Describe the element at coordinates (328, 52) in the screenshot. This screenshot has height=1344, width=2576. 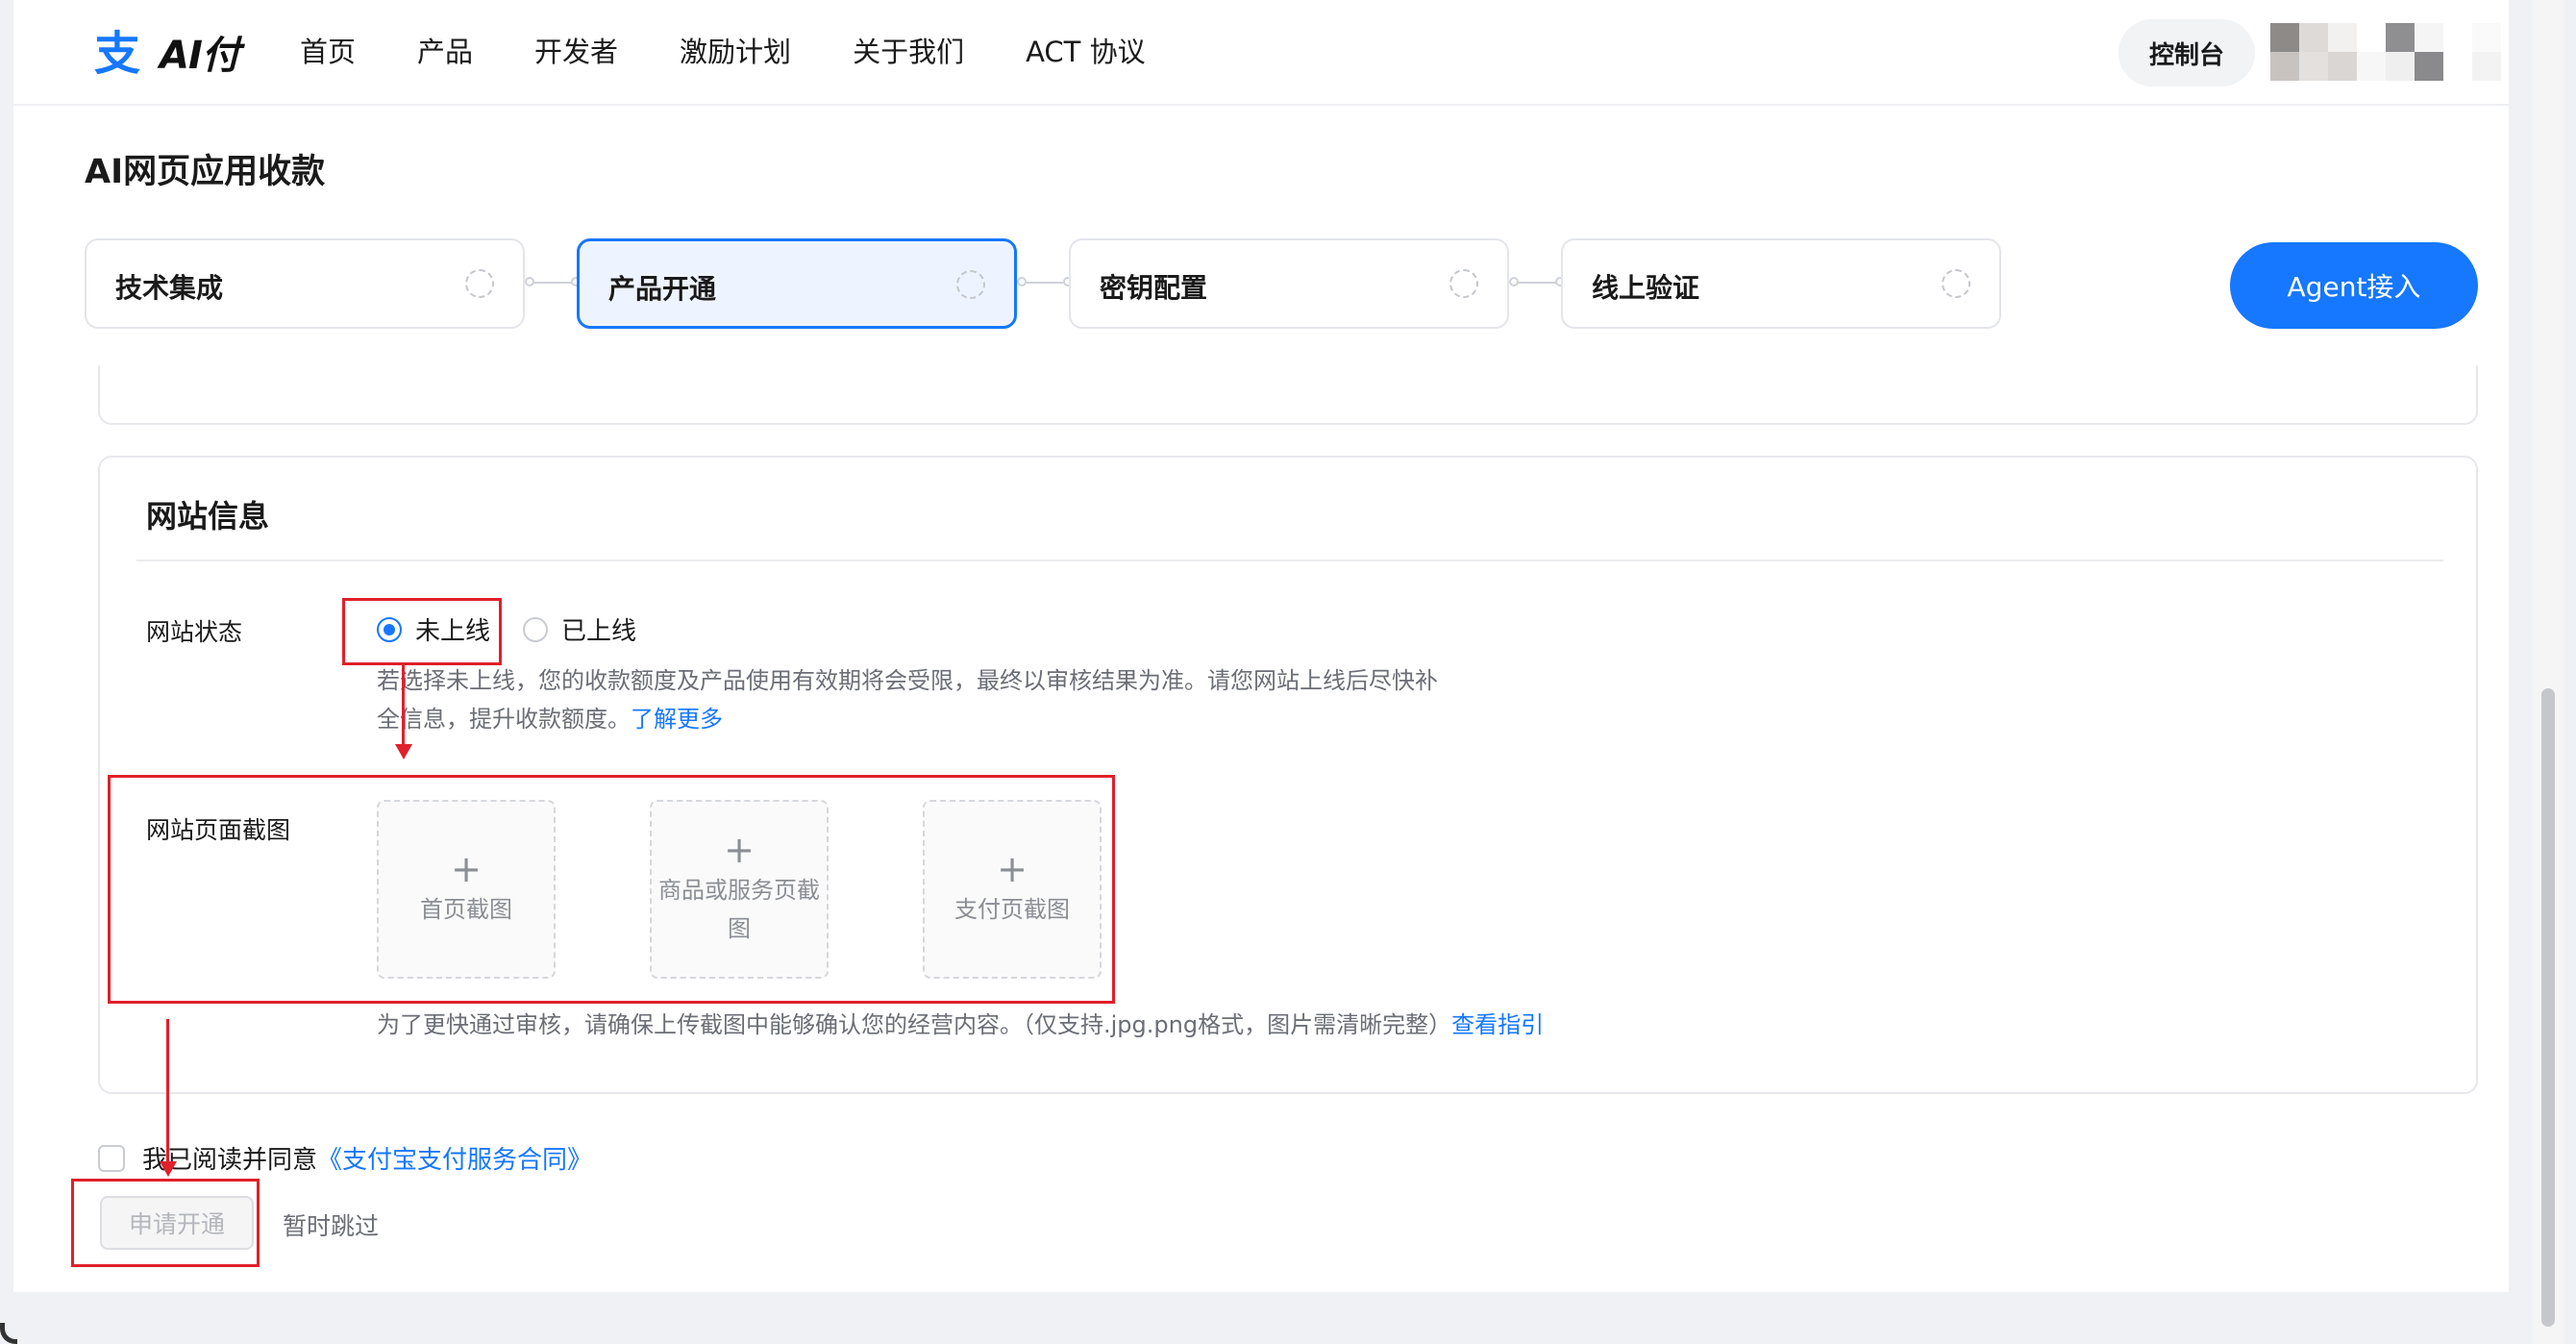
I see `nav-link-home: 首页` at that location.